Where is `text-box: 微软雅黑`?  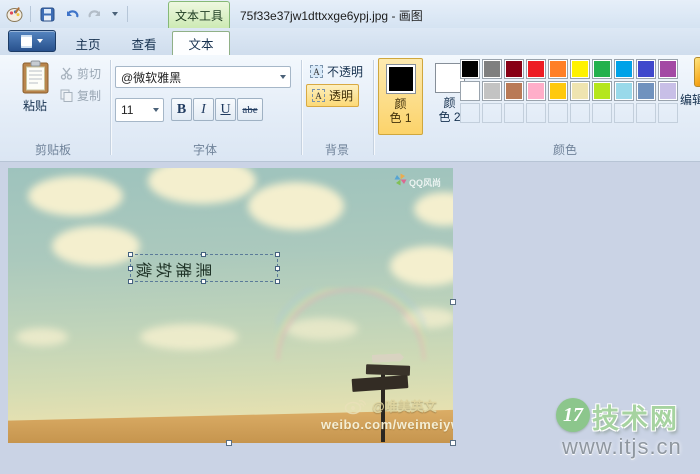
text-box: 微软雅黑 is located at coordinates (204, 268).